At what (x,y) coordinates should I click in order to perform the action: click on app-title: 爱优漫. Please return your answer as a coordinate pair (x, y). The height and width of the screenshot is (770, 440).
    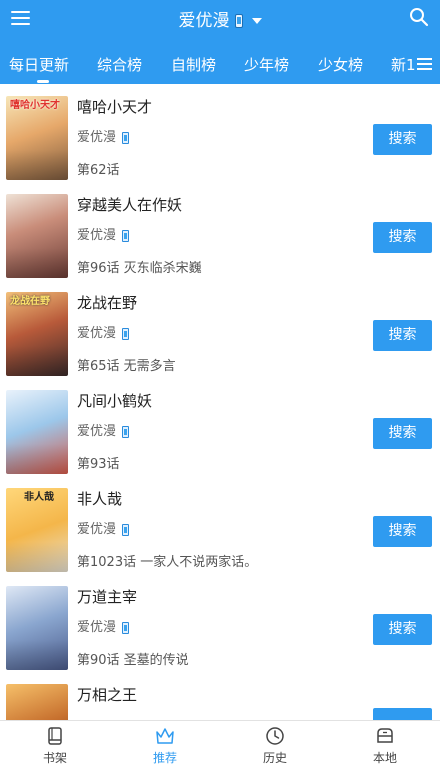
    Looking at the image, I should click on (204, 21).